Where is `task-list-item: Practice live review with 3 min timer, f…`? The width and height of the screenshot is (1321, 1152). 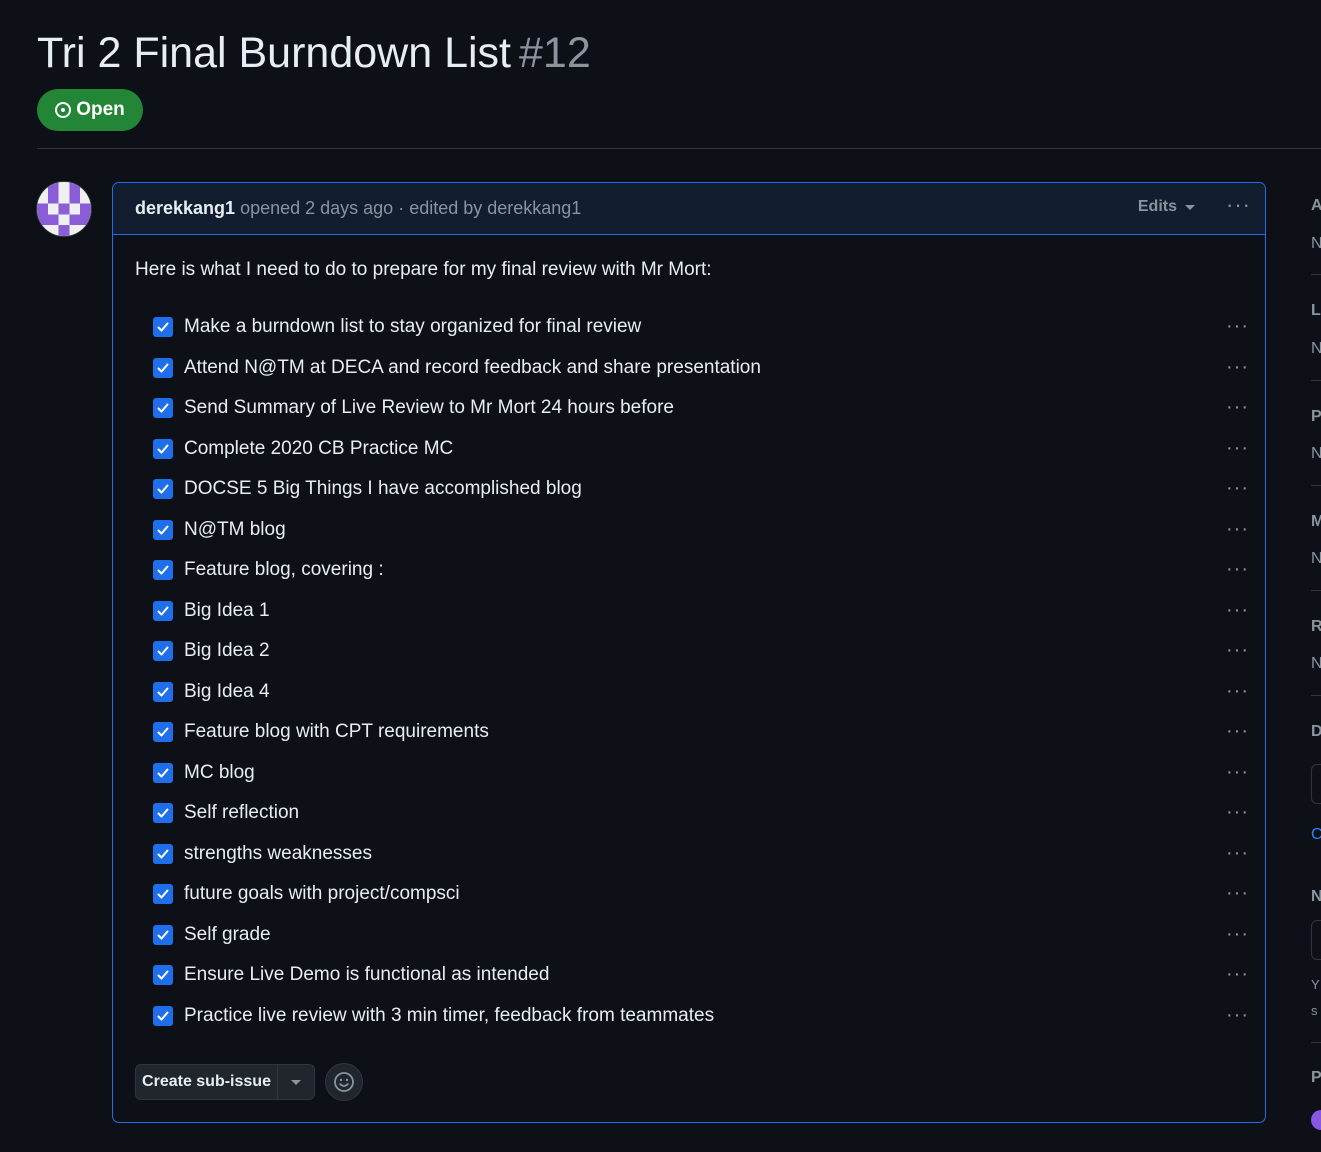
task-list-item: Practice live review with 3 min timer, f… is located at coordinates (703, 1016).